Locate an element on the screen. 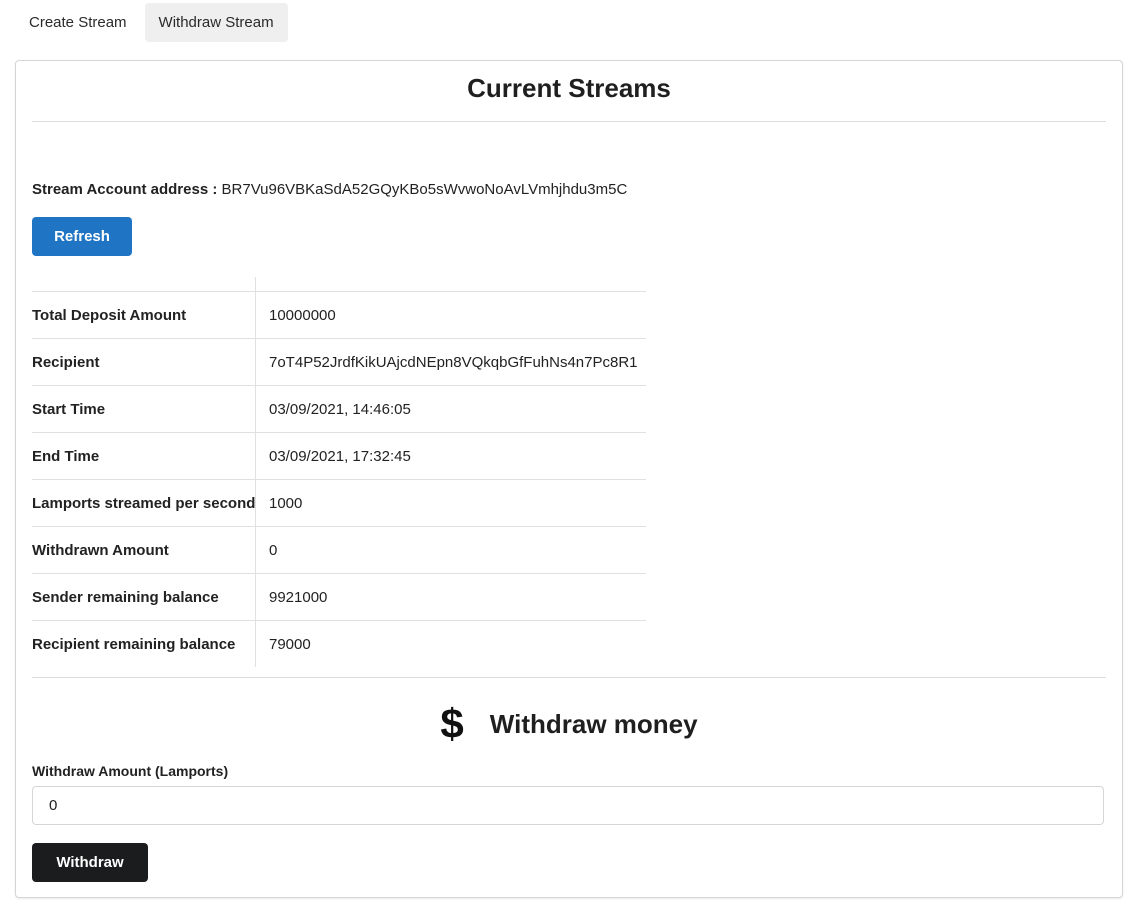 The image size is (1141, 915). withdraw-heading: $ Withdraw money is located at coordinates (569, 724).